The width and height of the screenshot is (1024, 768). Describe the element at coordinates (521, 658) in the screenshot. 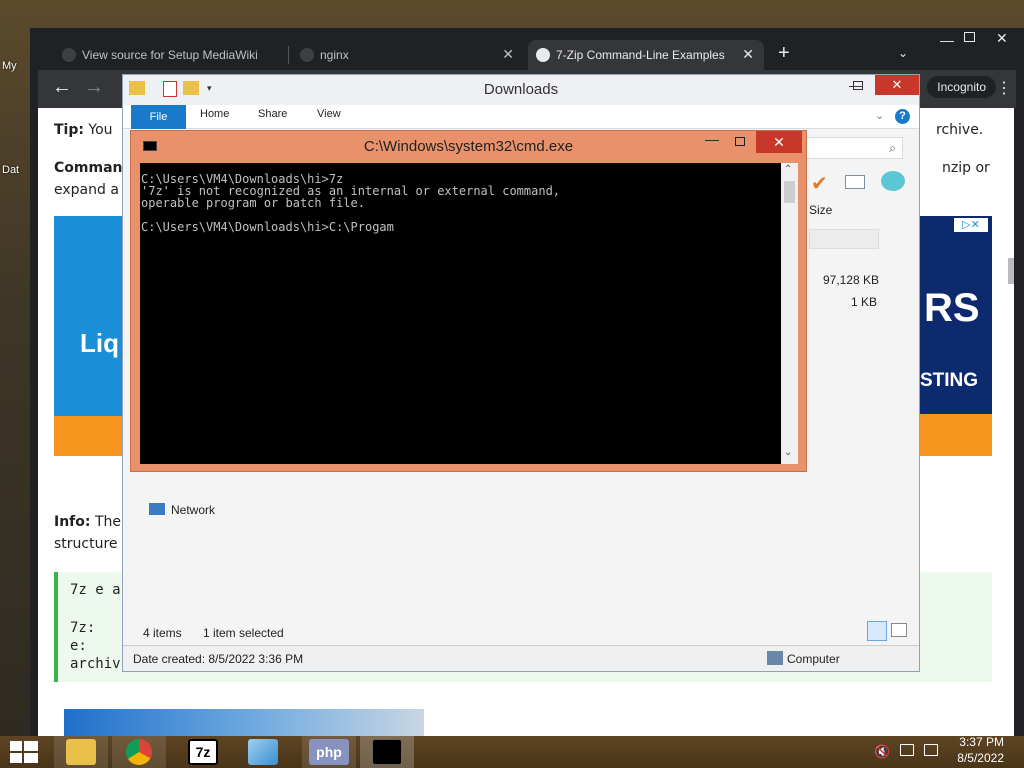

I see `status-bar: Date created: 8/5/2022 3:36 PM Computer` at that location.